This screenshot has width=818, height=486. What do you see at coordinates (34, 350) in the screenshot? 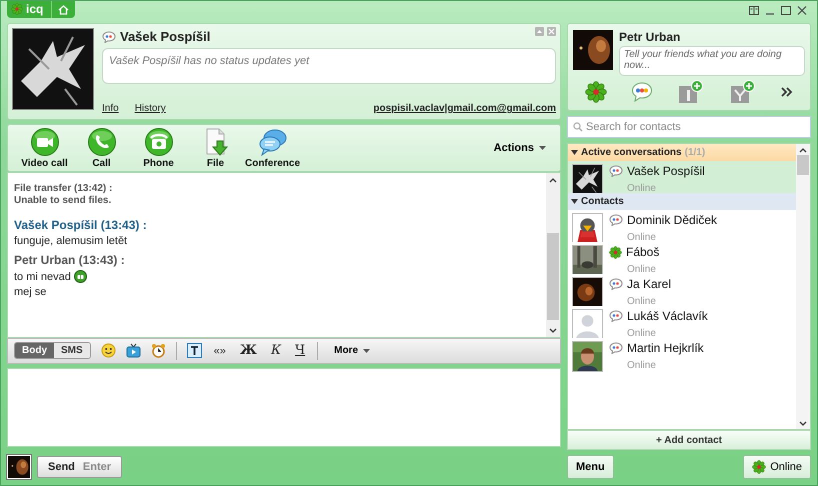
I see `mode-tab: Body` at bounding box center [34, 350].